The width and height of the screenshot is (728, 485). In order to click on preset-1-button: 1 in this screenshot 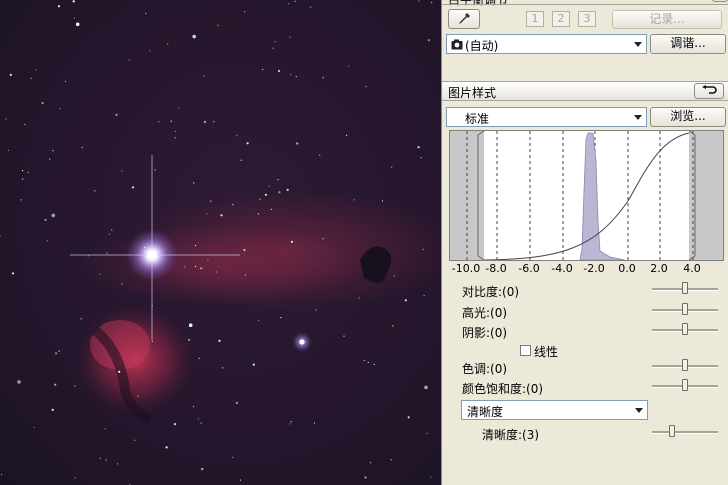, I will do `click(535, 19)`.